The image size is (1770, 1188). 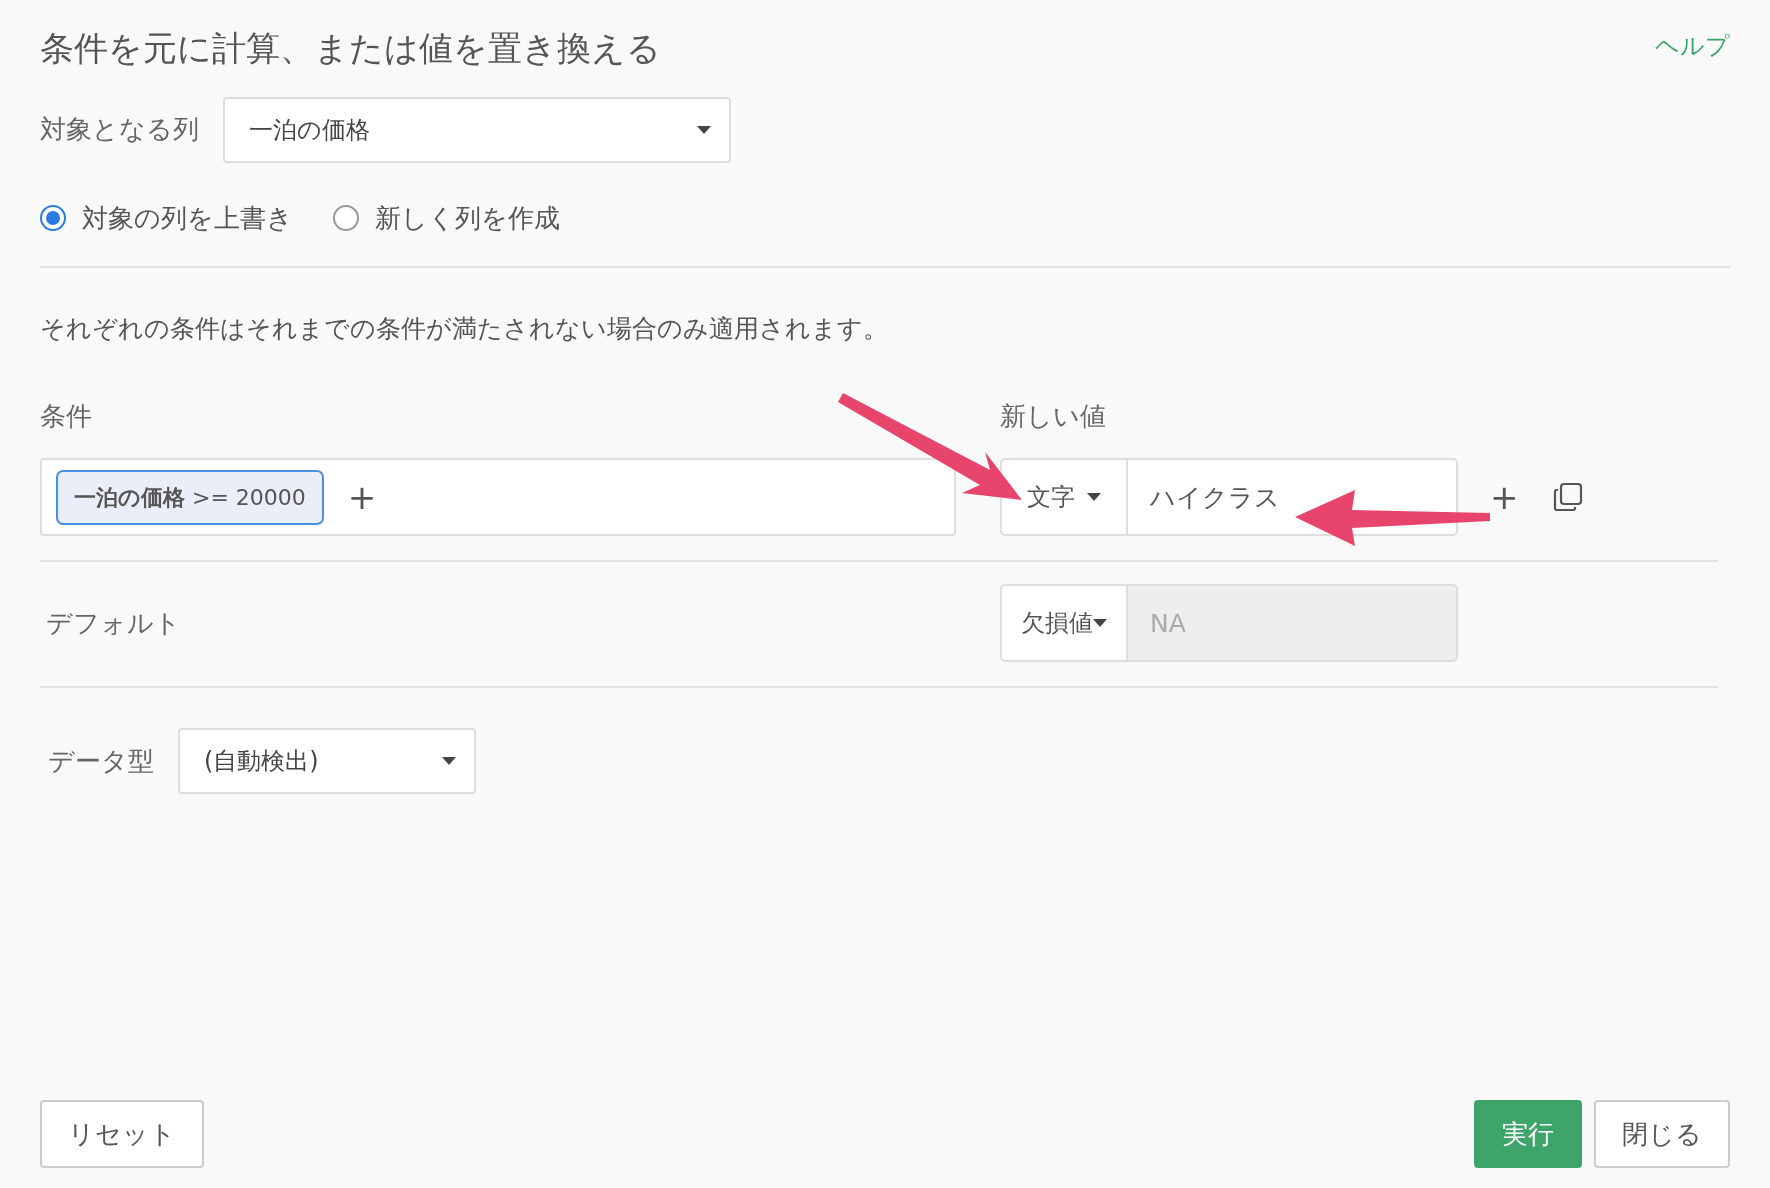 I want to click on field-label: デフォルト, so click(x=113, y=623).